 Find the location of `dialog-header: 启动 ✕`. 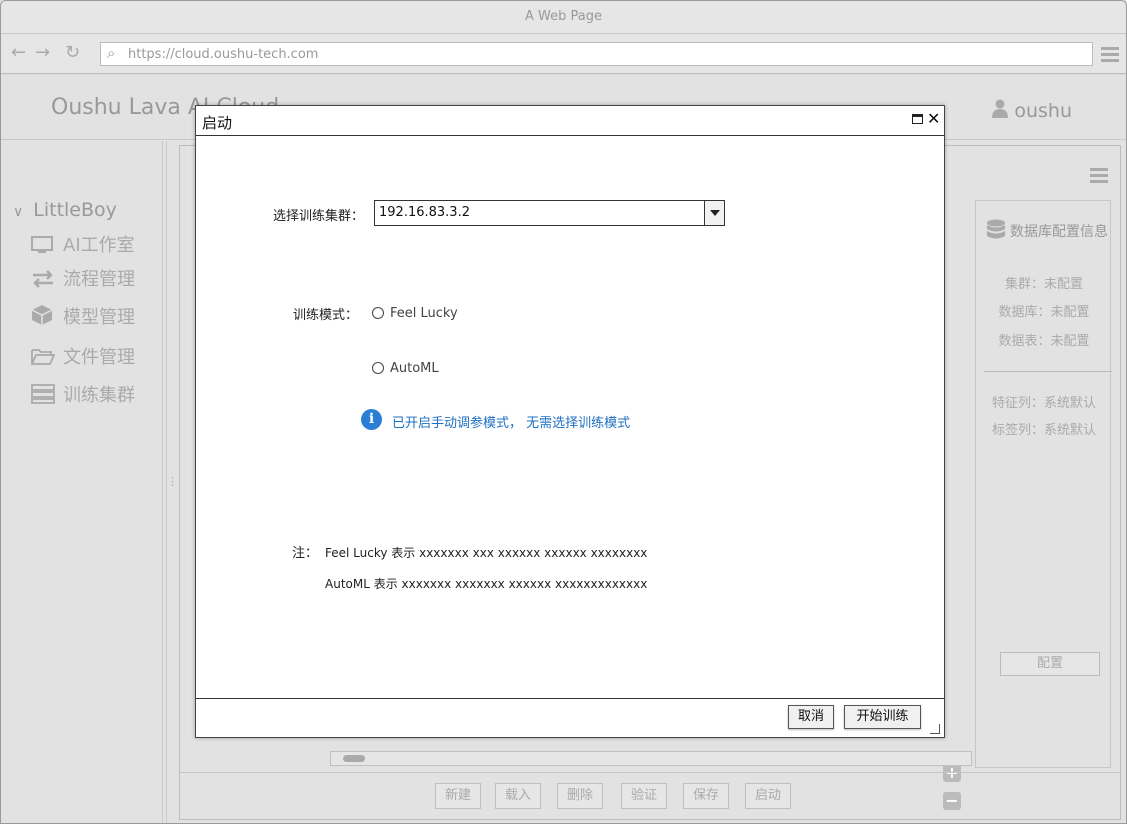

dialog-header: 启动 ✕ is located at coordinates (570, 121).